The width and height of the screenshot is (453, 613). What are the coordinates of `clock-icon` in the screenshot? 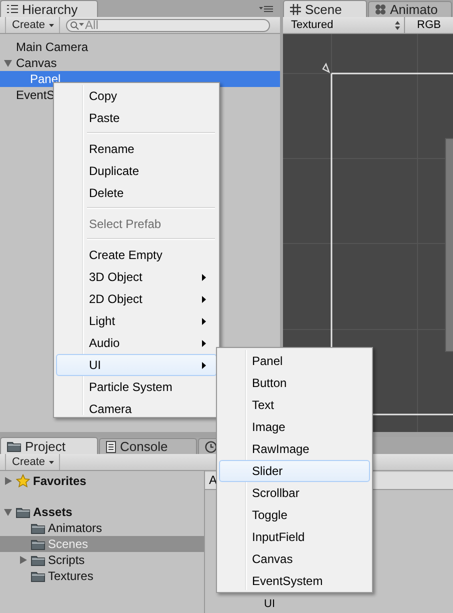 It's located at (211, 446).